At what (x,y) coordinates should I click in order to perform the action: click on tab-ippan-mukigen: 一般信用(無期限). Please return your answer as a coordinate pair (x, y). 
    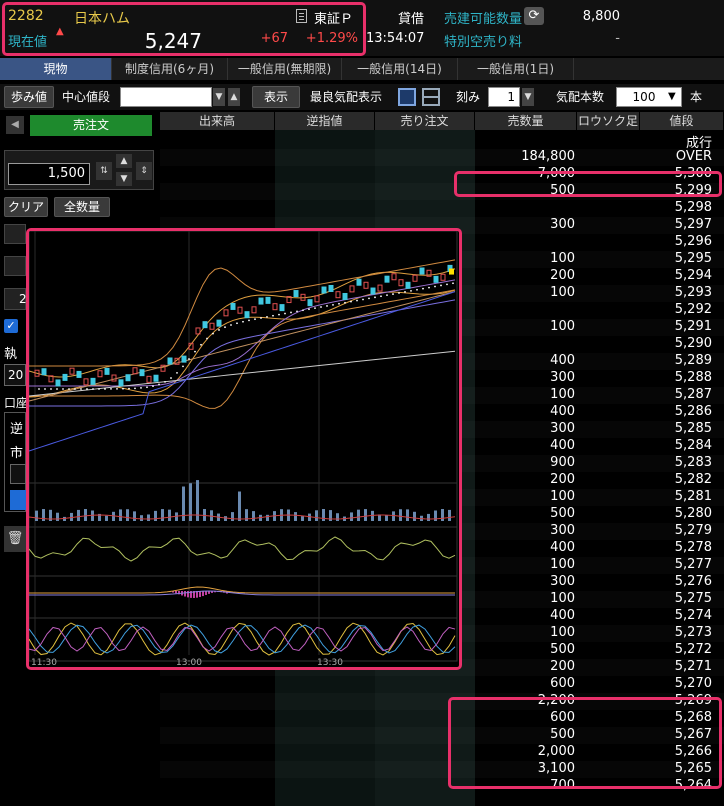
    Looking at the image, I should click on (285, 69).